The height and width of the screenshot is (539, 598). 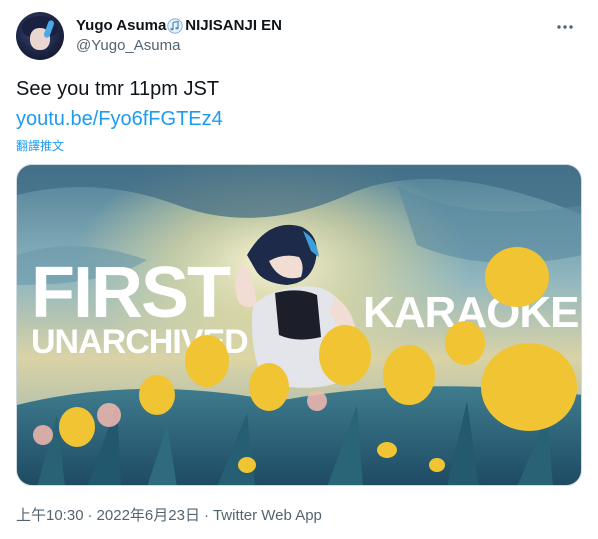 I want to click on media-title-line1: FIRST, so click(x=131, y=293).